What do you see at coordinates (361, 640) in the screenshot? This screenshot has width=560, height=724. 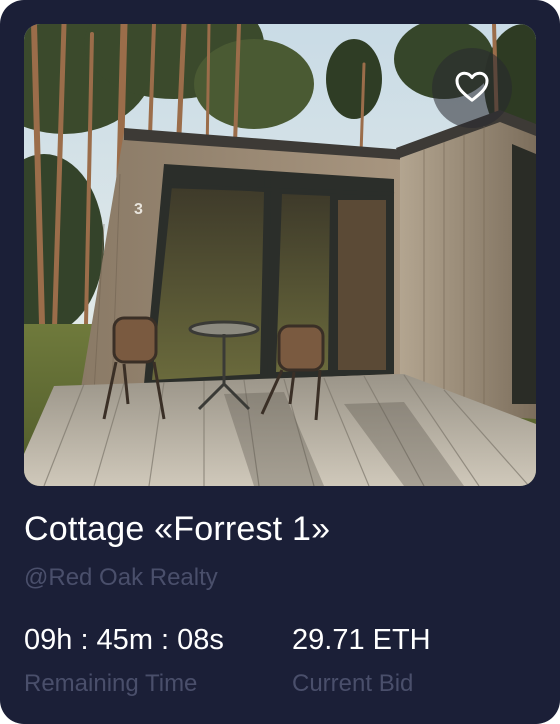 I see `current-bid-value: 29.71 ETH` at bounding box center [361, 640].